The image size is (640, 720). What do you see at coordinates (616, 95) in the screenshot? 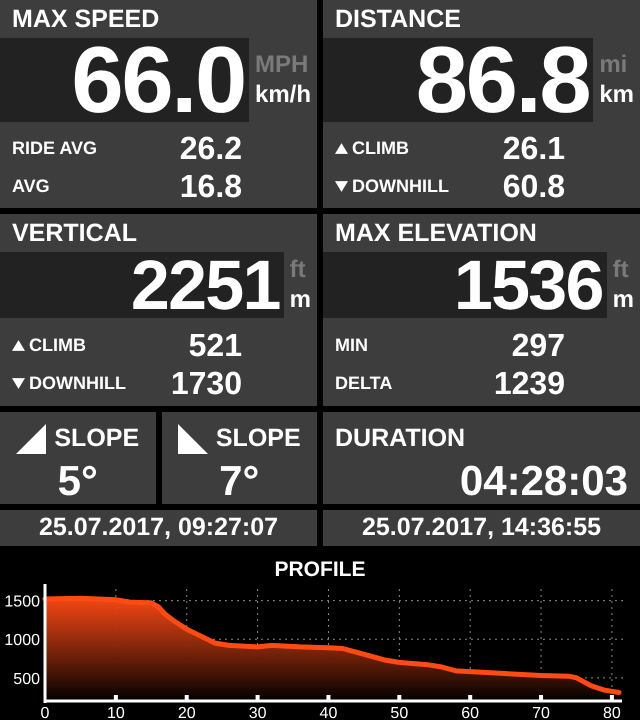
I see `unit-label: km` at bounding box center [616, 95].